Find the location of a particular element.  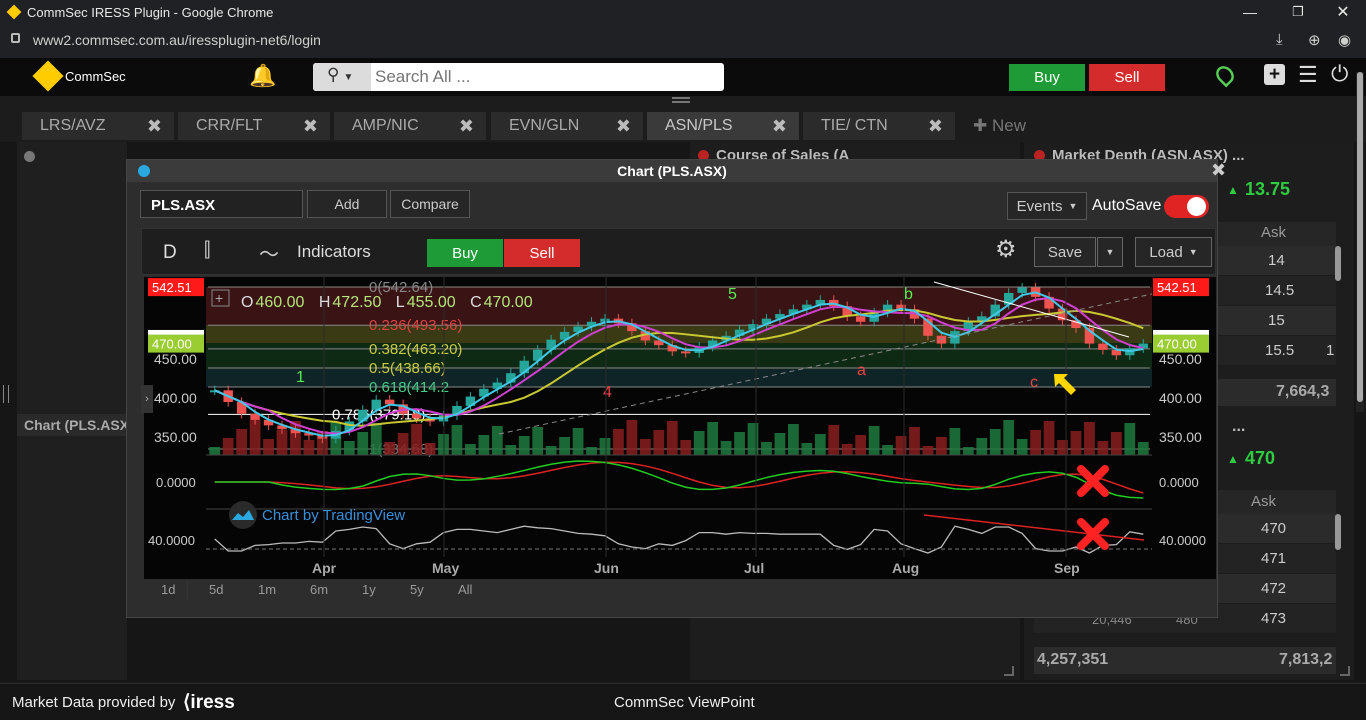

view-icon: ◉ is located at coordinates (1344, 40).